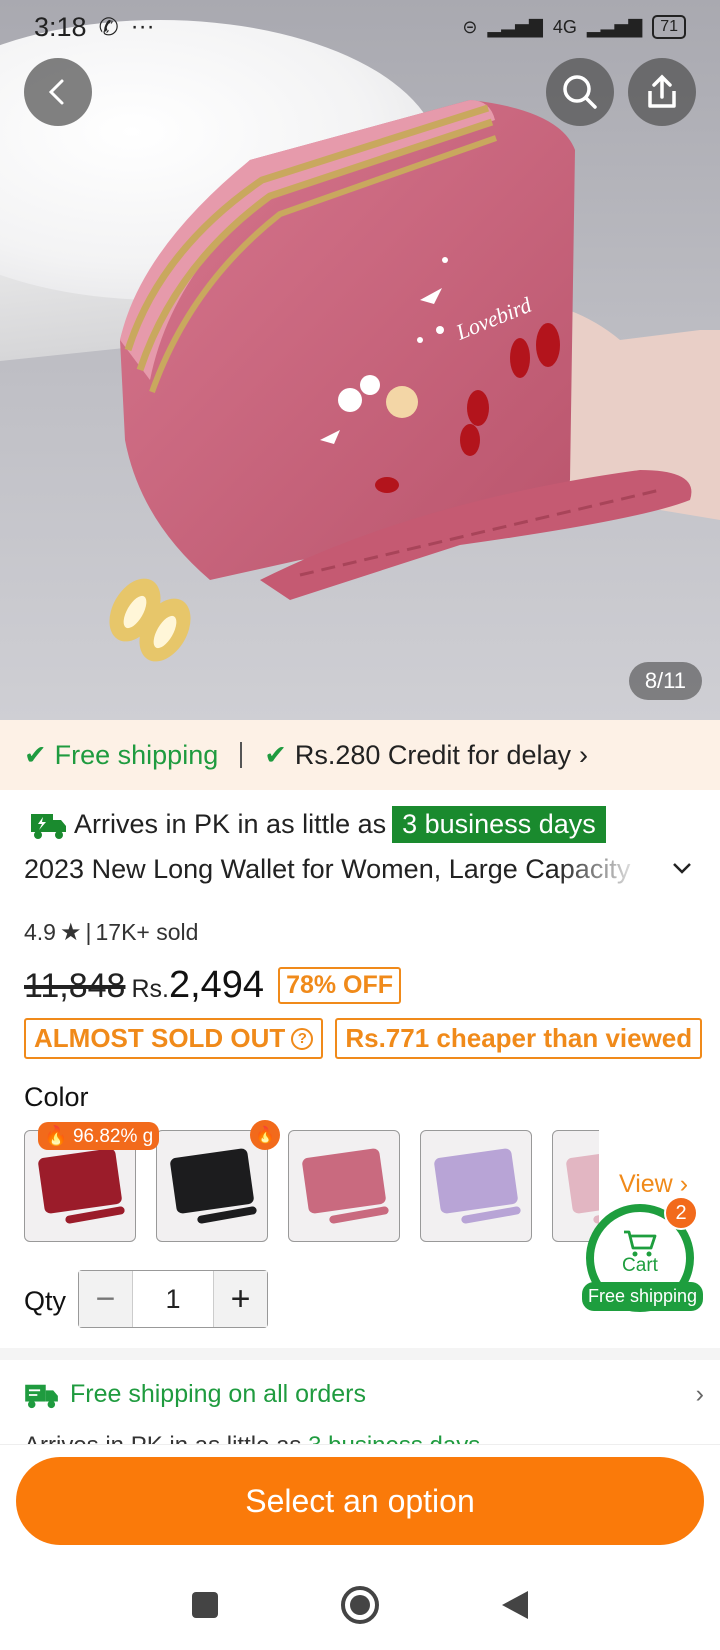 This screenshot has width=720, height=1650. I want to click on hot-percent-badge: 🔥 96.82% g, so click(99, 1136).